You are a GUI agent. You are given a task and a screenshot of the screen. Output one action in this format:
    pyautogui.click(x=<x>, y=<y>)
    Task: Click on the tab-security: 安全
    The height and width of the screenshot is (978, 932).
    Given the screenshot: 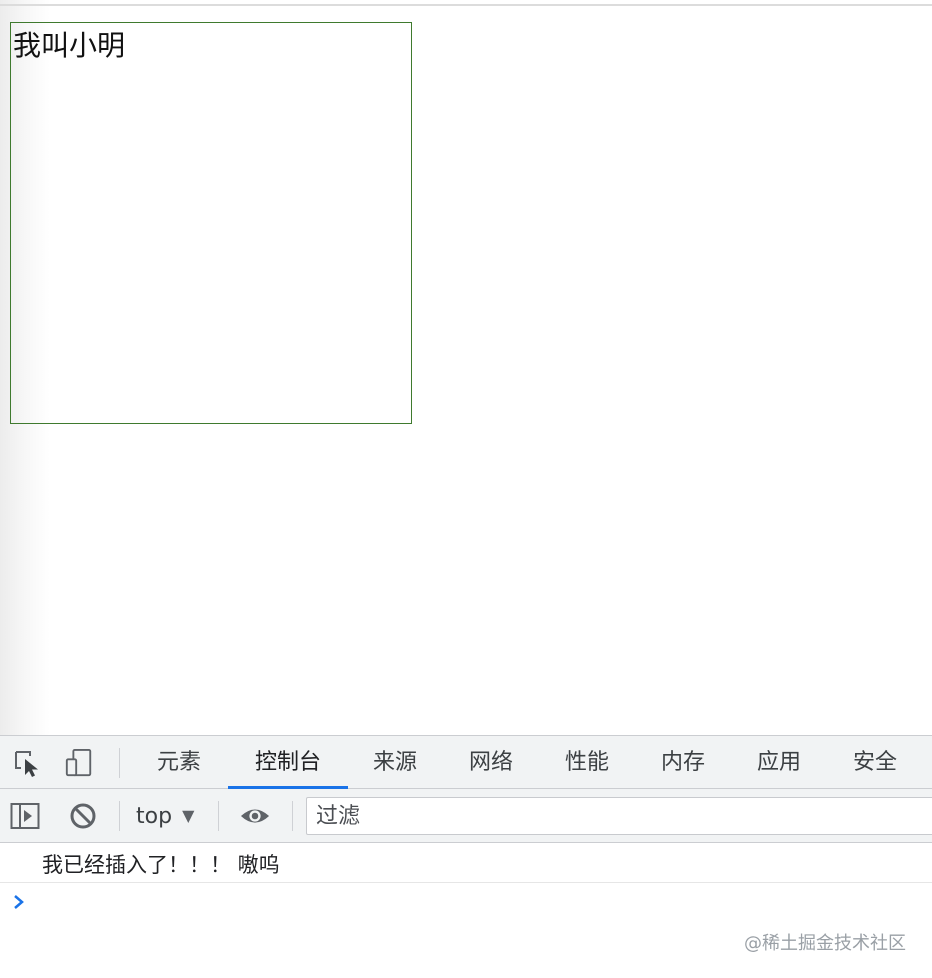 What is the action you would take?
    pyautogui.click(x=875, y=762)
    